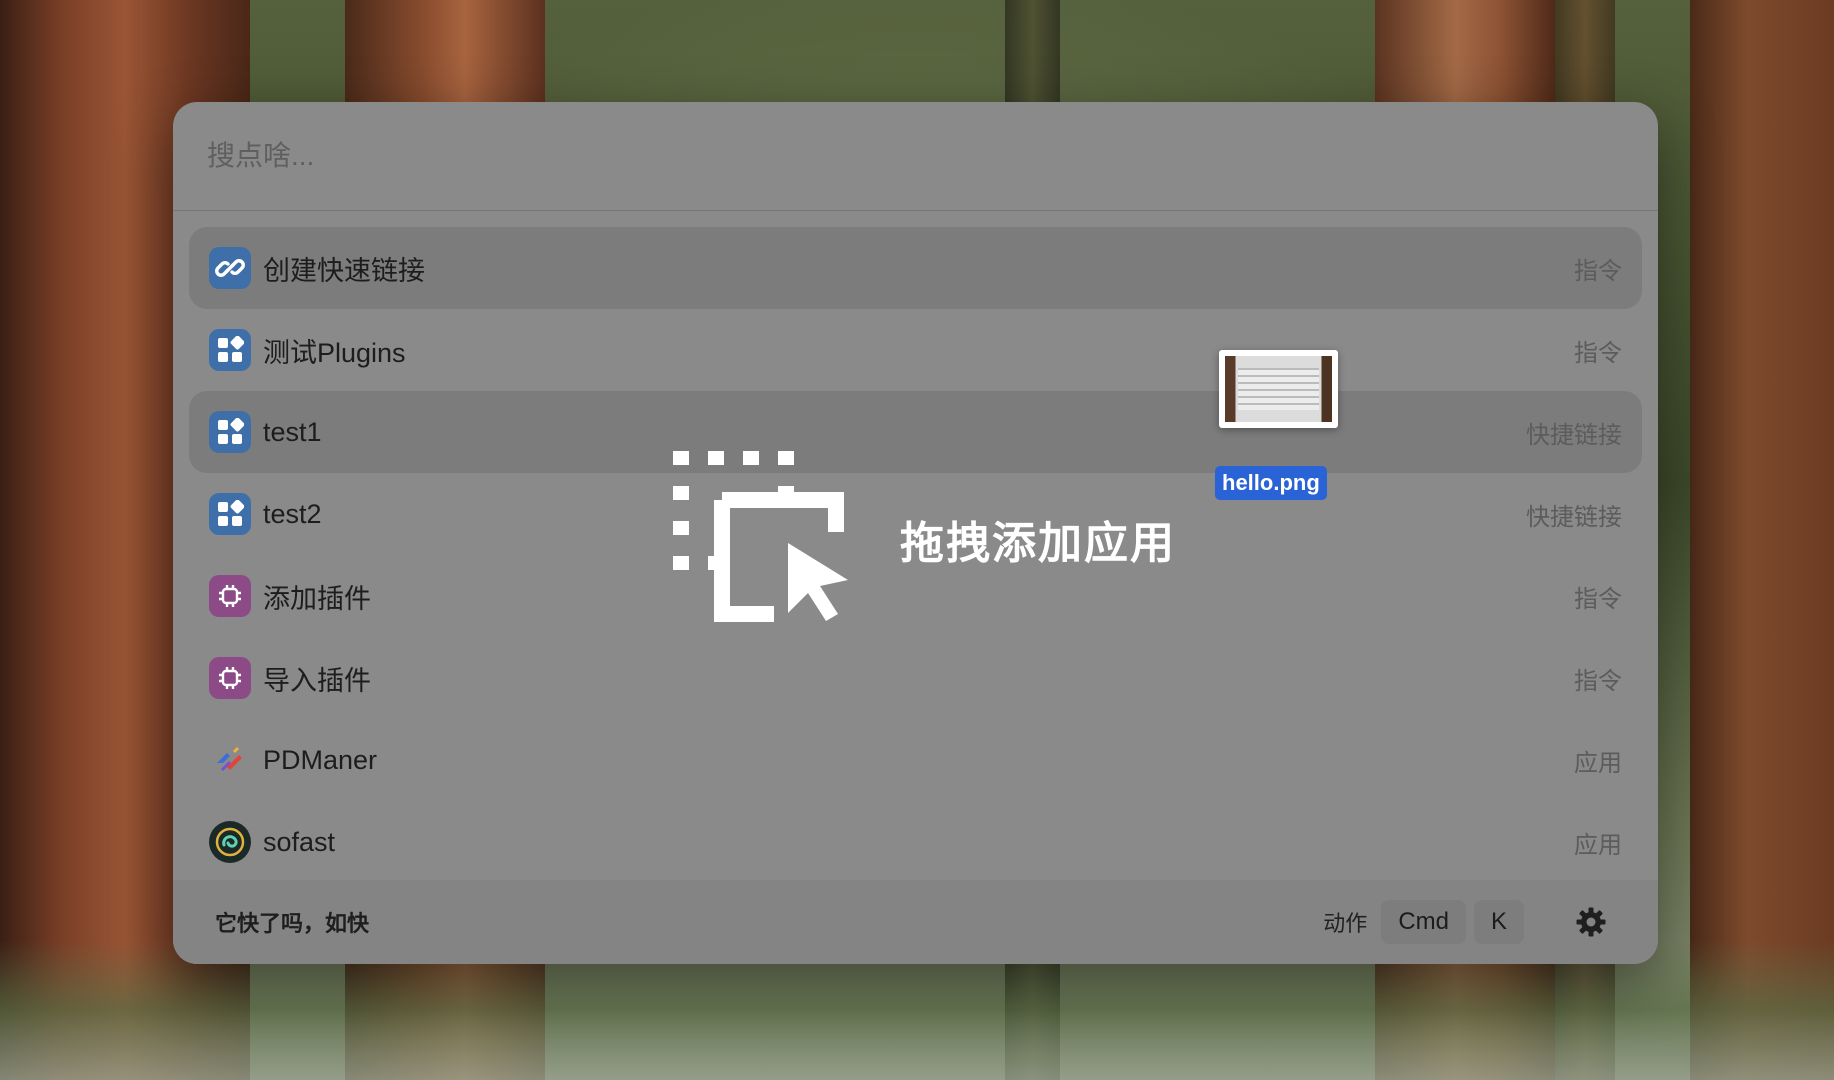  I want to click on item-label: 导入插件, so click(317, 680).